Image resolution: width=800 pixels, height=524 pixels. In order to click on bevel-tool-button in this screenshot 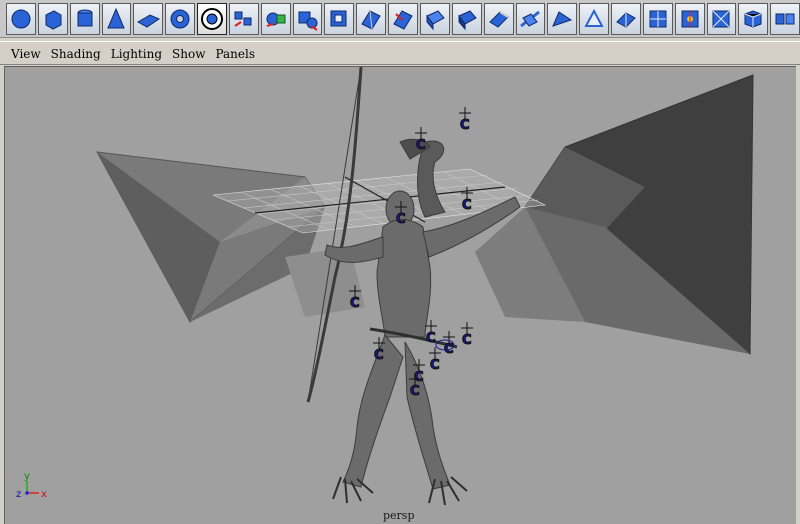, I will do `click(466, 18)`.